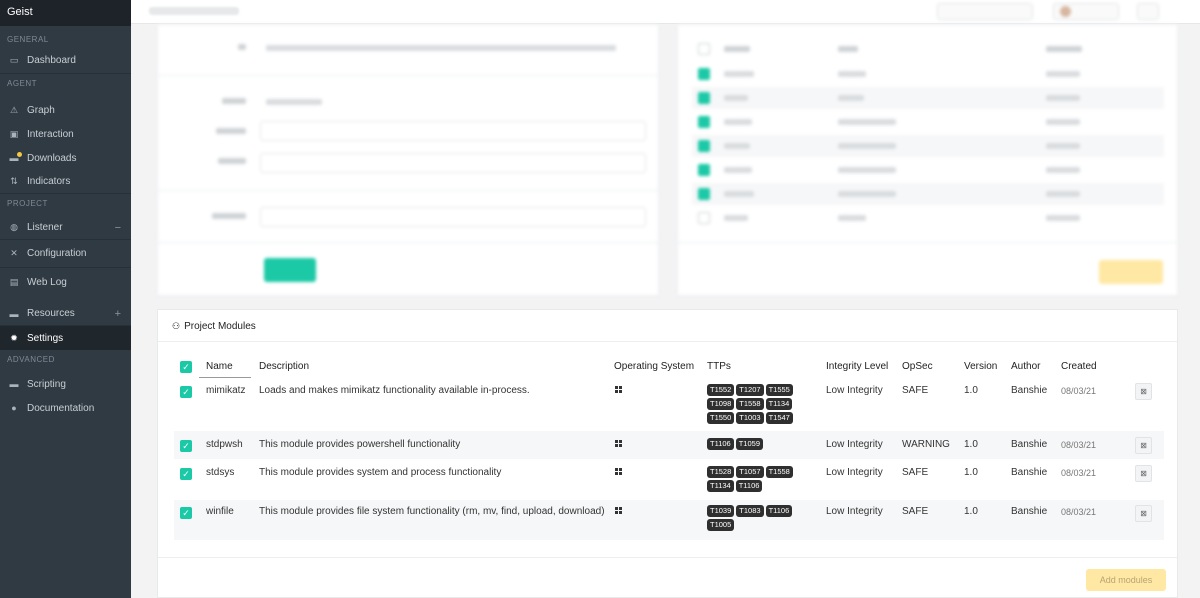 Image resolution: width=1200 pixels, height=598 pixels. Describe the element at coordinates (654, 366) in the screenshot. I see `column-header-os: Operating System` at that location.